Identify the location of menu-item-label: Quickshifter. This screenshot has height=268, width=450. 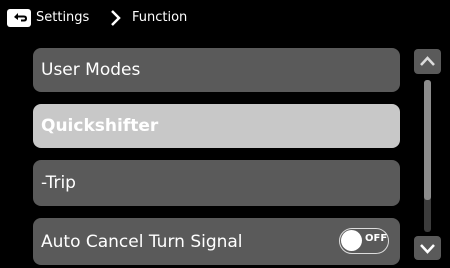
(100, 126).